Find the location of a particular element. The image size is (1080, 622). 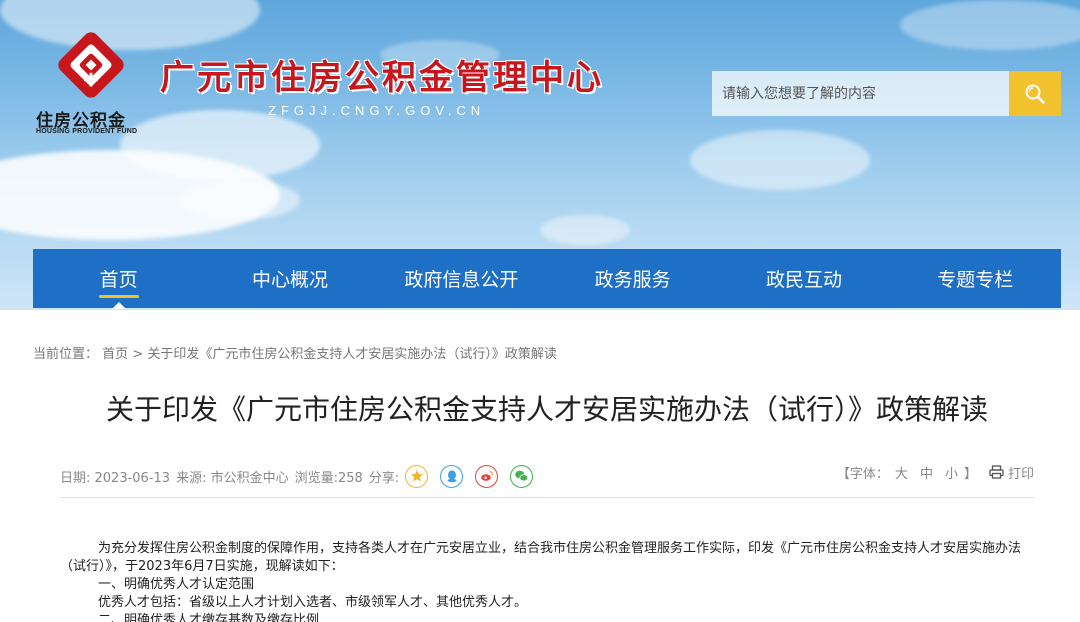

wechat-icon is located at coordinates (522, 476).